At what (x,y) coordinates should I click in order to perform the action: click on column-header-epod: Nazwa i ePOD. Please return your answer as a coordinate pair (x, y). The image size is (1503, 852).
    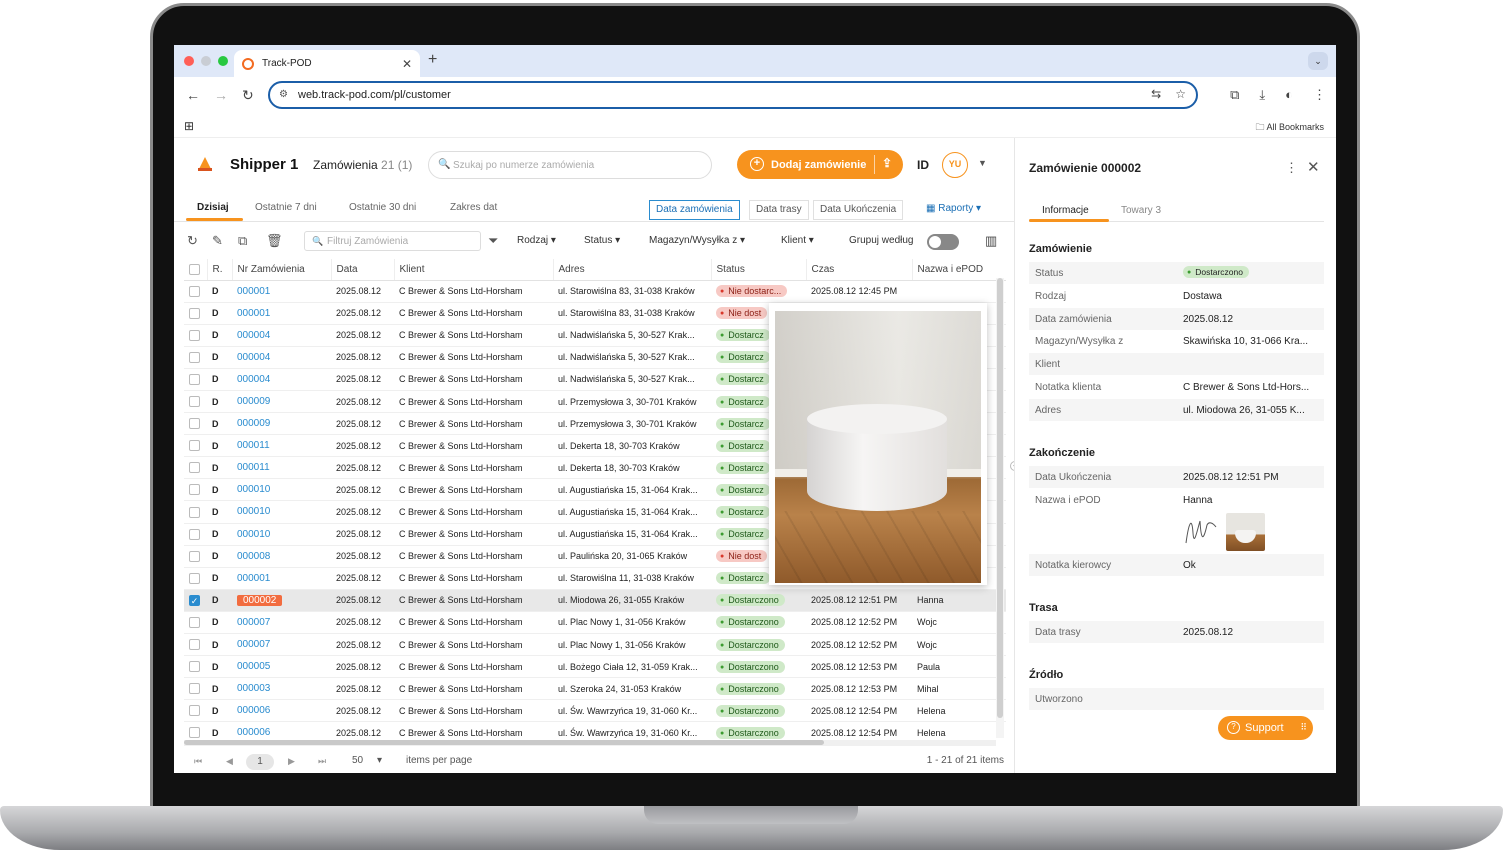
    Looking at the image, I should click on (959, 270).